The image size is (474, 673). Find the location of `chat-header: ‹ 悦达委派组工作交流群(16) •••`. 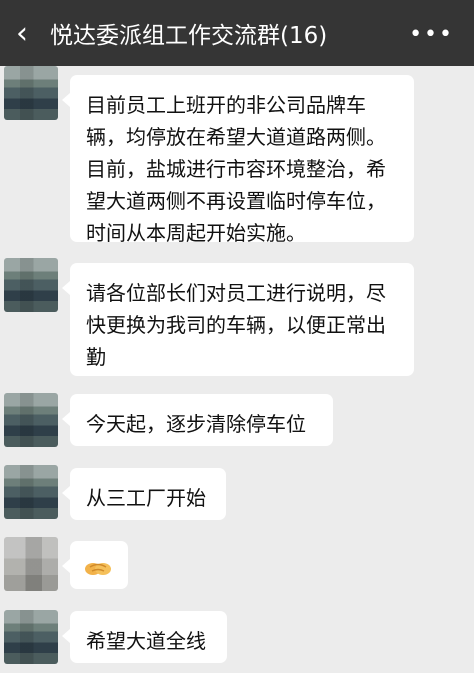

chat-header: ‹ 悦达委派组工作交流群(16) ••• is located at coordinates (237, 33).